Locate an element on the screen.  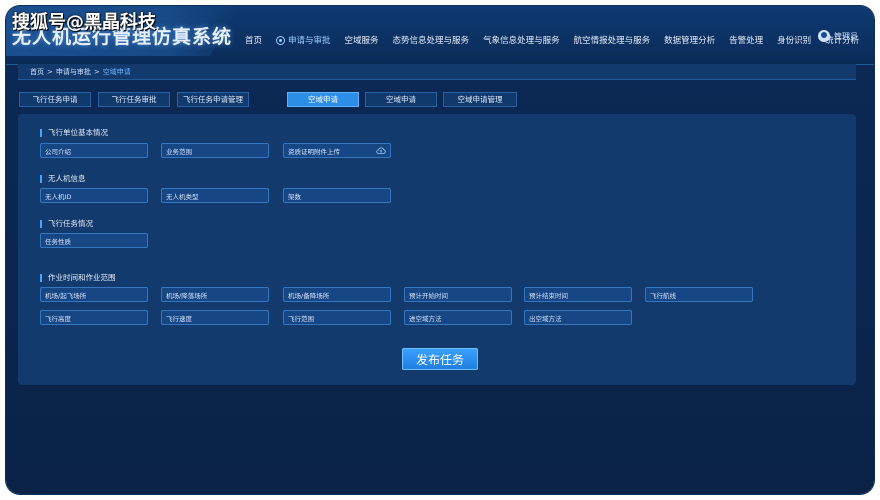
nav-label: 身份识别 is located at coordinates (794, 41).